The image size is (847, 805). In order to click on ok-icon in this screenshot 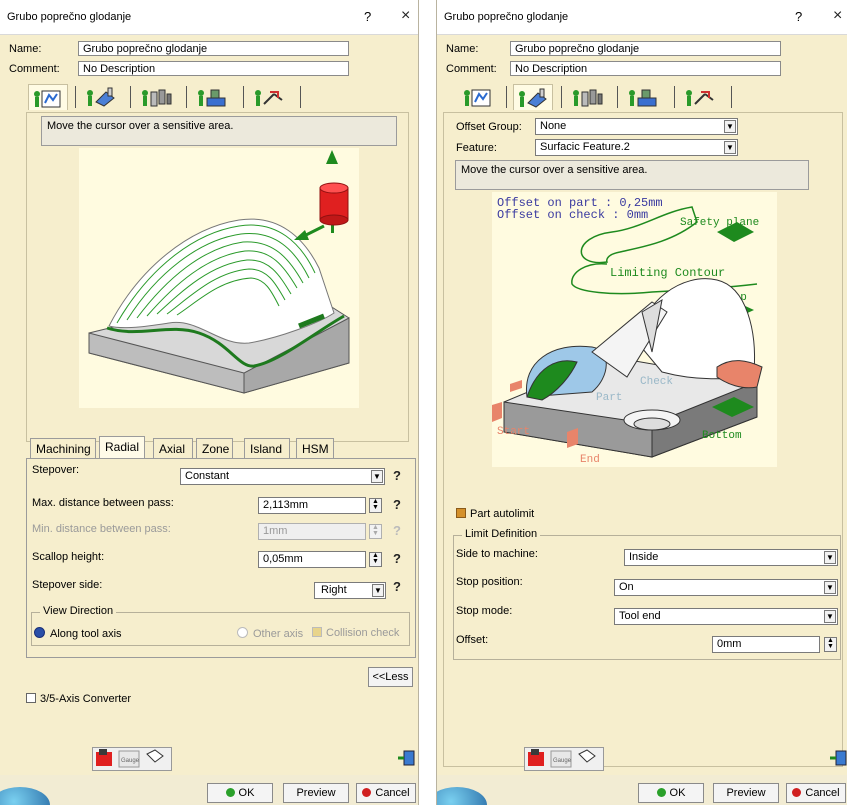, I will do `click(230, 792)`.